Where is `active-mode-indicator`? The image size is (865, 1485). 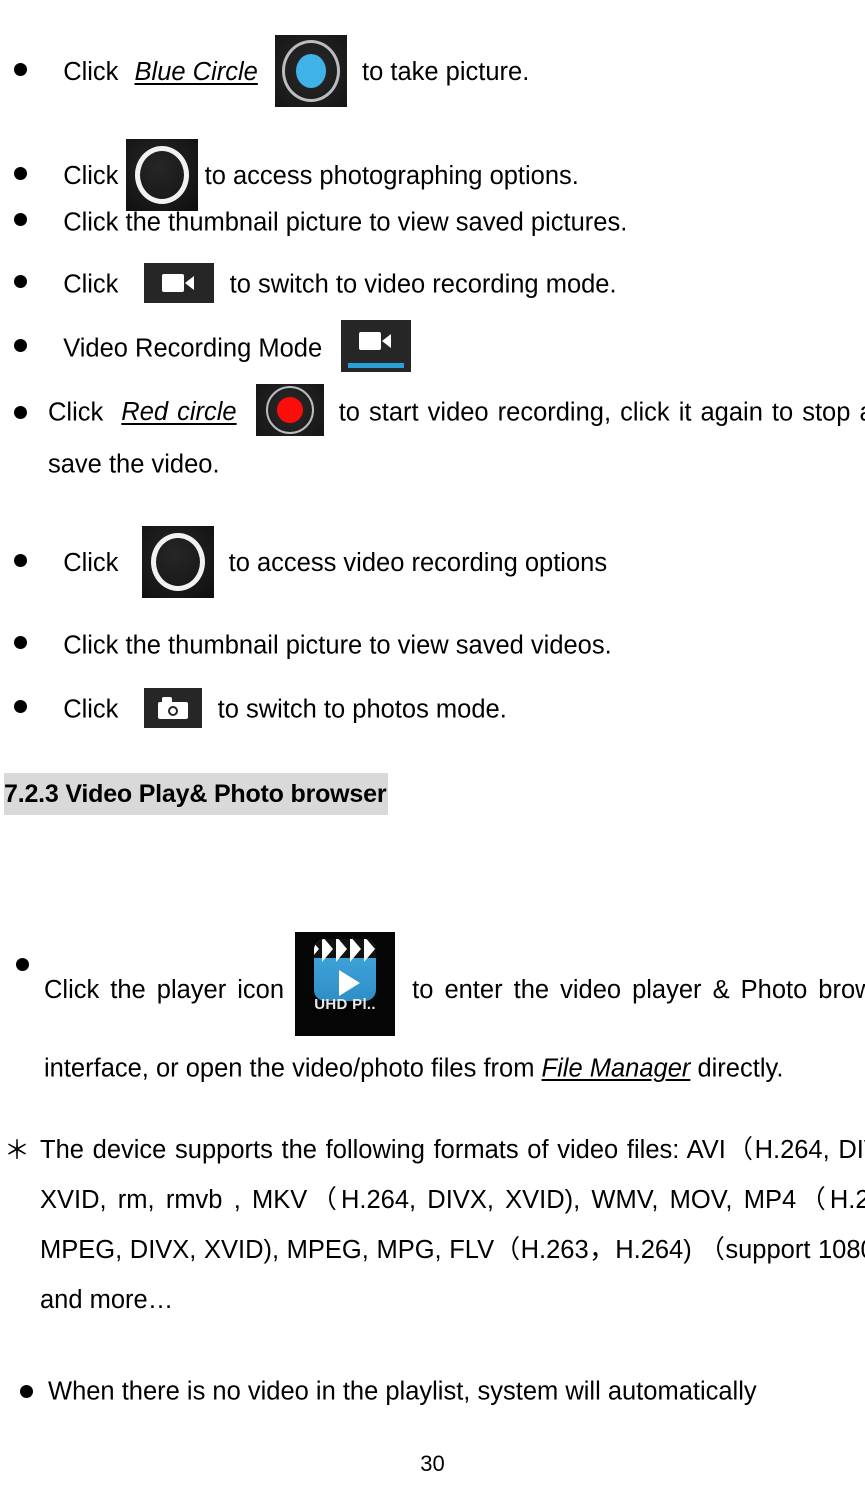
active-mode-indicator is located at coordinates (376, 366).